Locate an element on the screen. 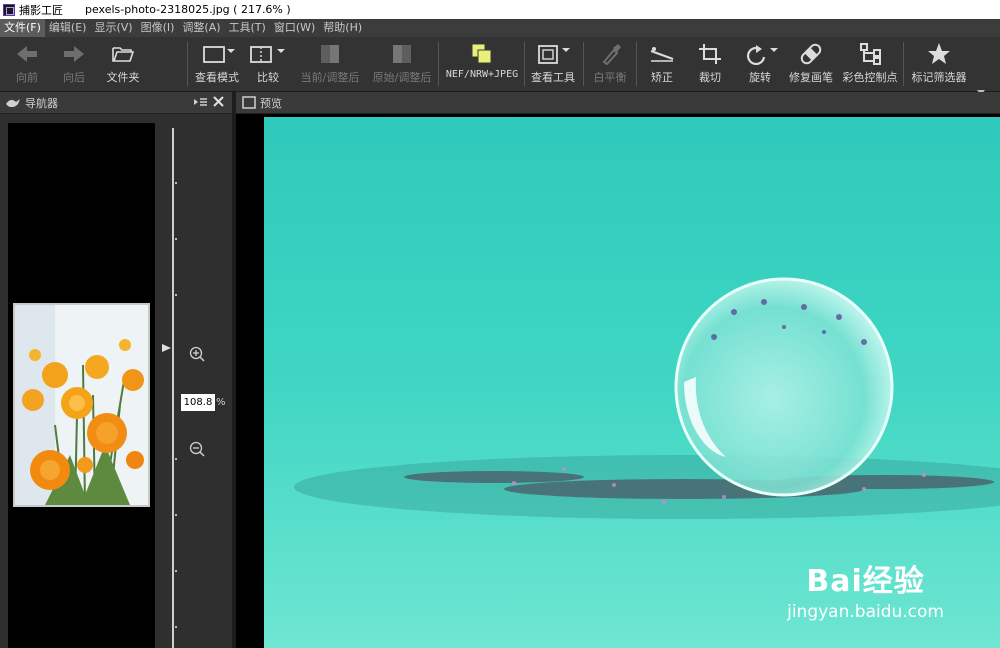 The height and width of the screenshot is (648, 1000). folder-button: 文件夹 is located at coordinates (123, 65).